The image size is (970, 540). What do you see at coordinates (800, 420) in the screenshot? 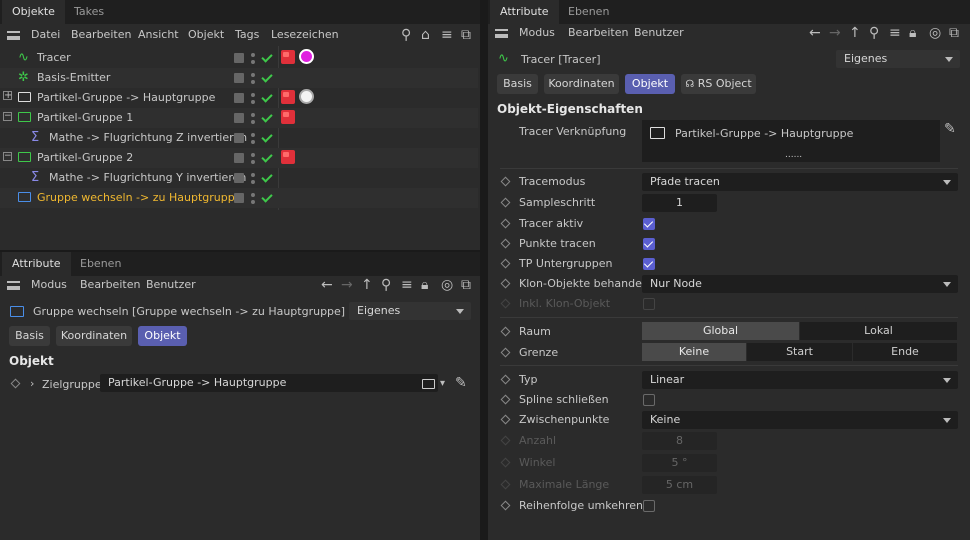
I see `zwischenpunkte-dropdown: Keine` at bounding box center [800, 420].